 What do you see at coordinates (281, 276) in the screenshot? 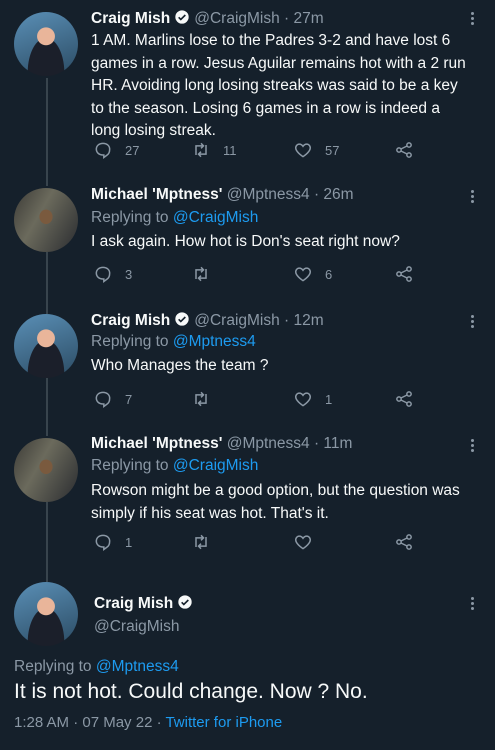
I see `tweet-actions: 3 6` at bounding box center [281, 276].